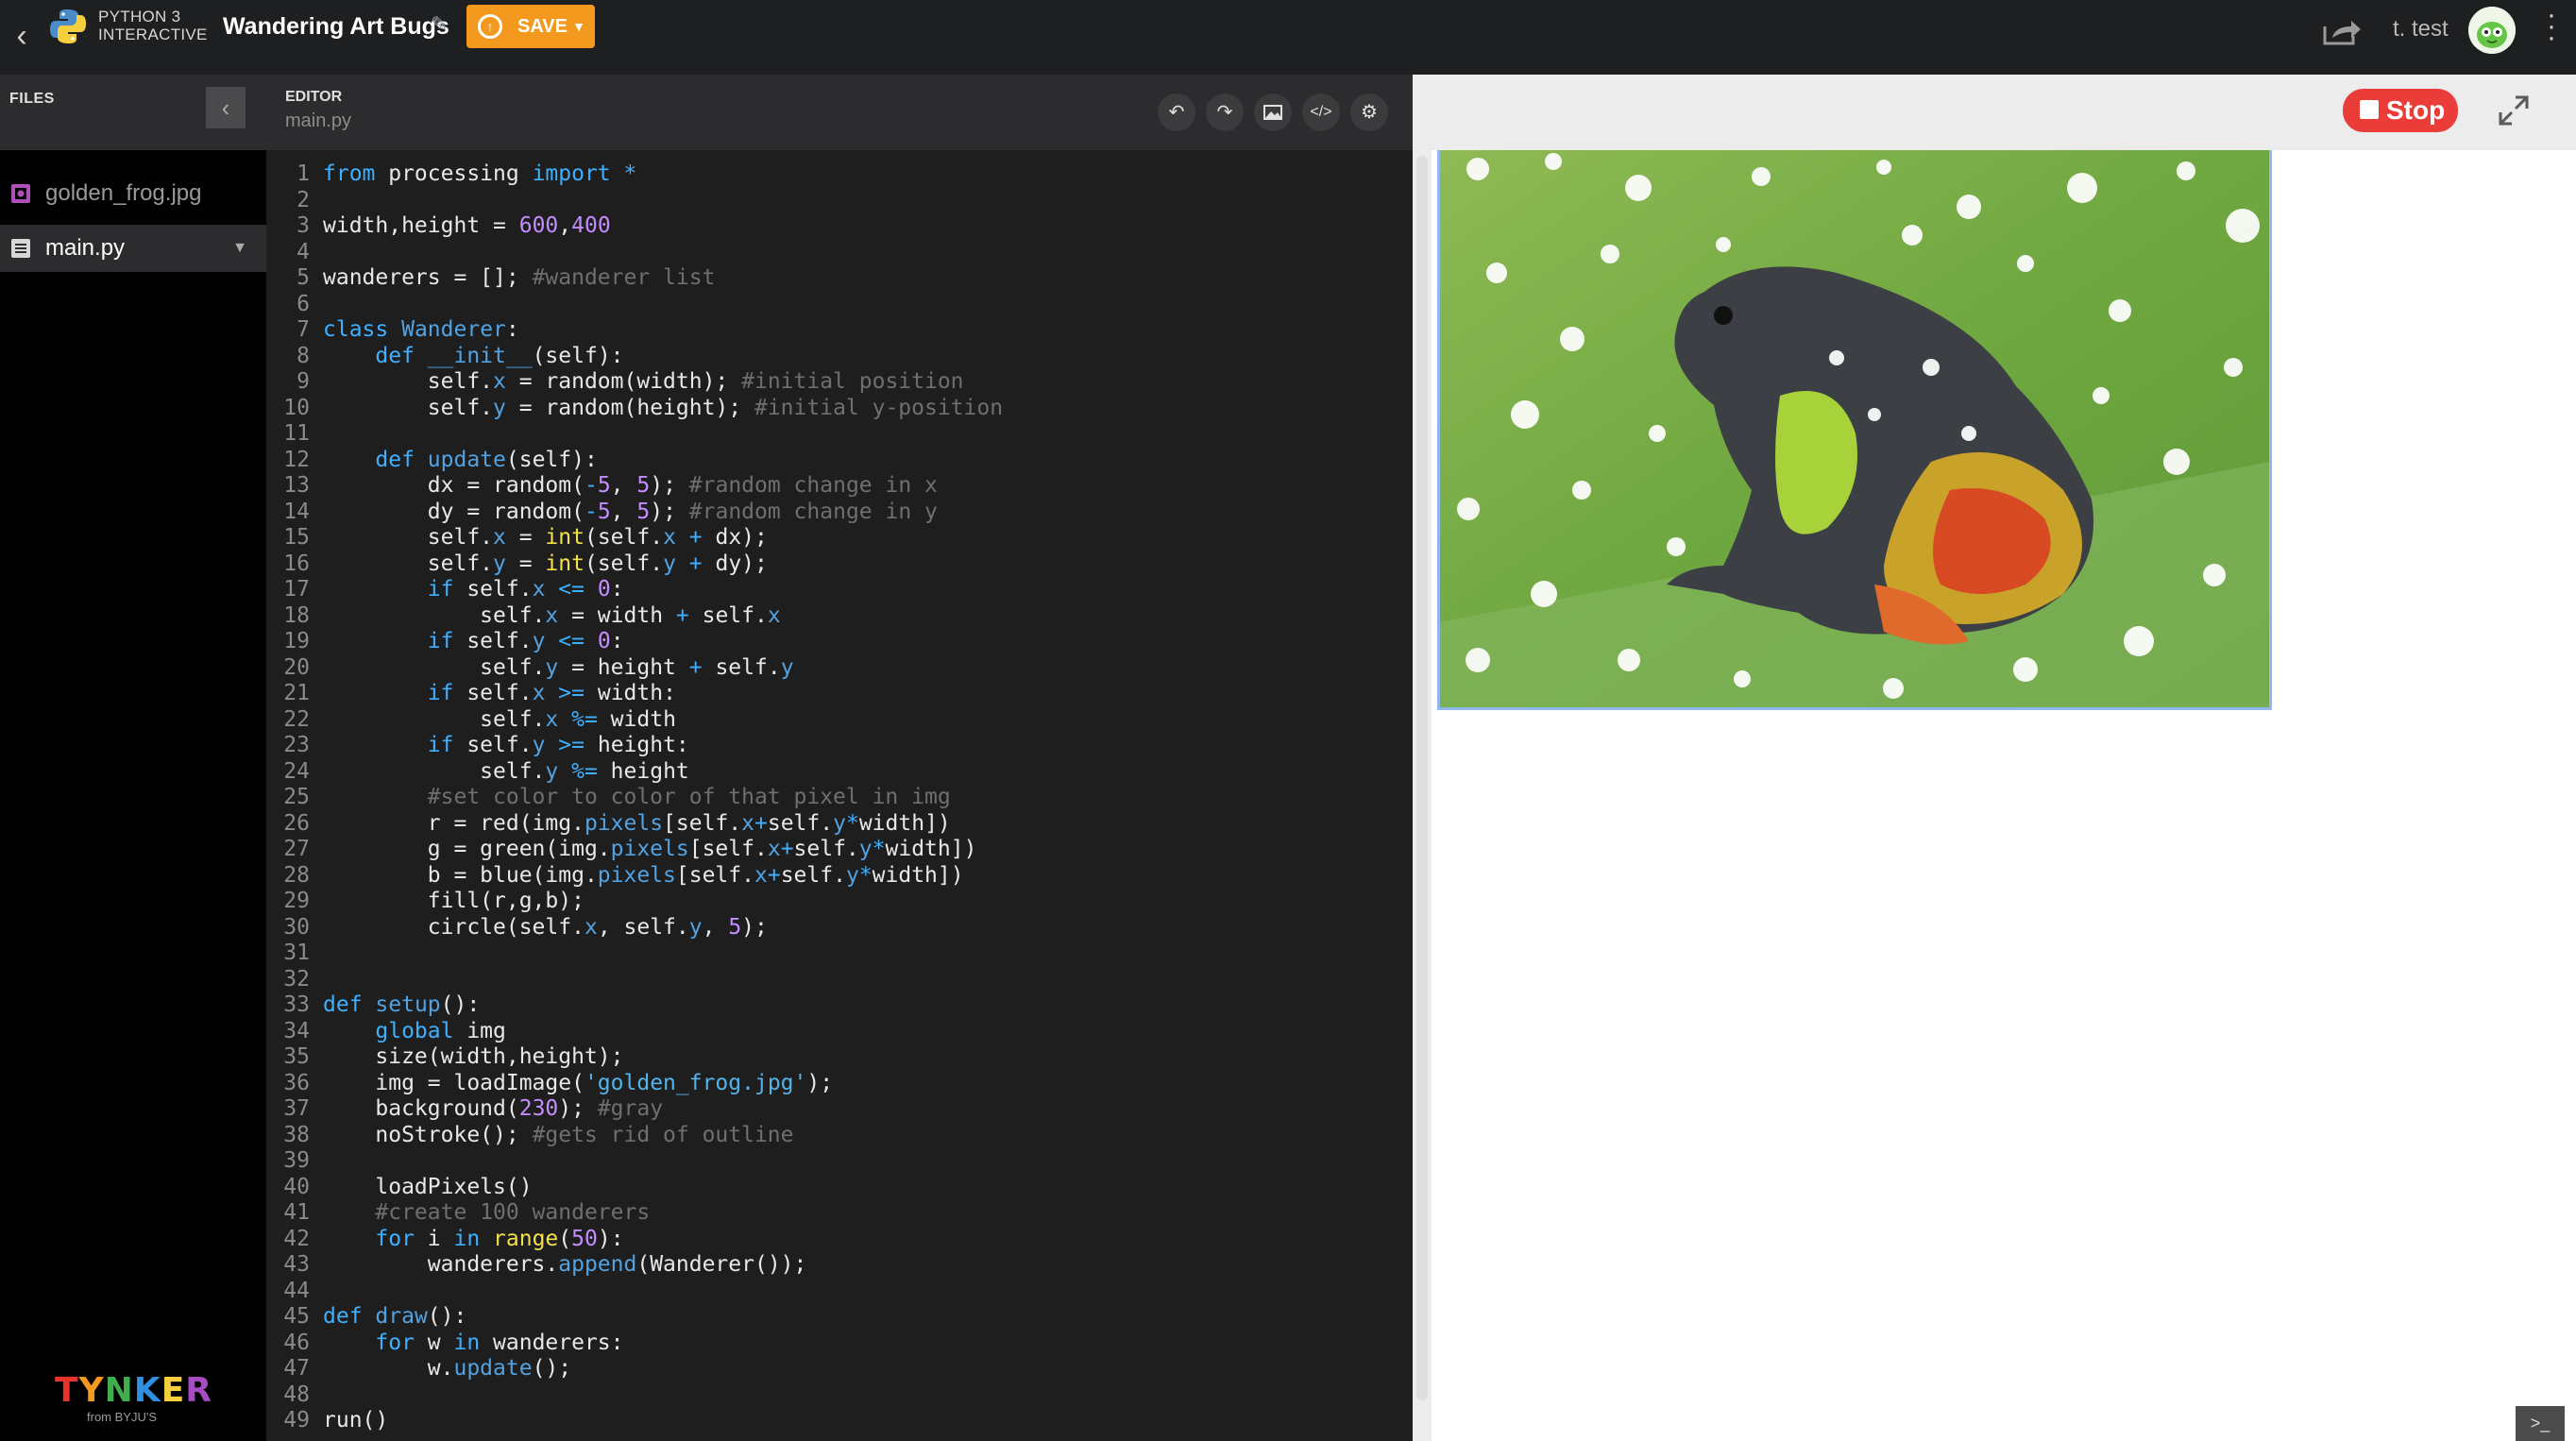  What do you see at coordinates (296, 719) in the screenshot?
I see `line-number: 22` at bounding box center [296, 719].